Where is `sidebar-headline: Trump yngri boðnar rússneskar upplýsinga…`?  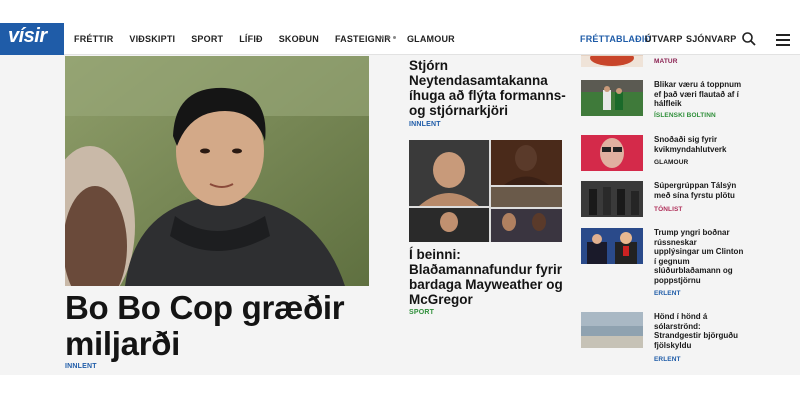
sidebar-headline: Trump yngri boðnar rússneskar upplýsinga… is located at coordinates (699, 256).